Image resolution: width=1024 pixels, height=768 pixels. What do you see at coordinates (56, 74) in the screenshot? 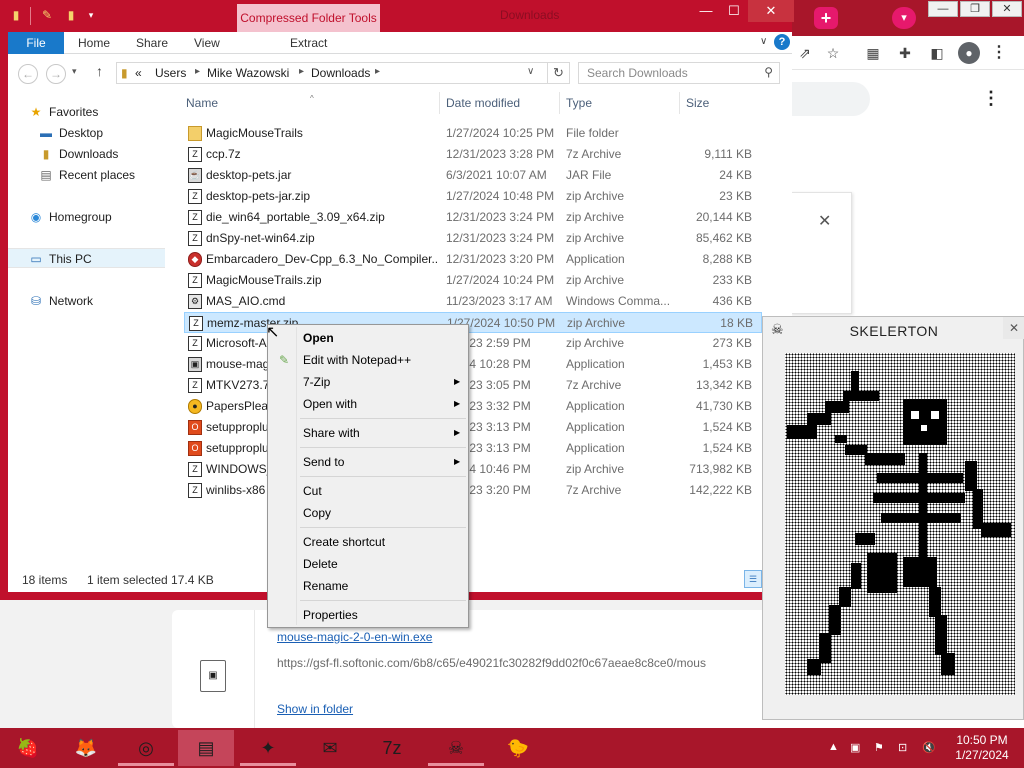
I see `forward-button: →` at bounding box center [56, 74].